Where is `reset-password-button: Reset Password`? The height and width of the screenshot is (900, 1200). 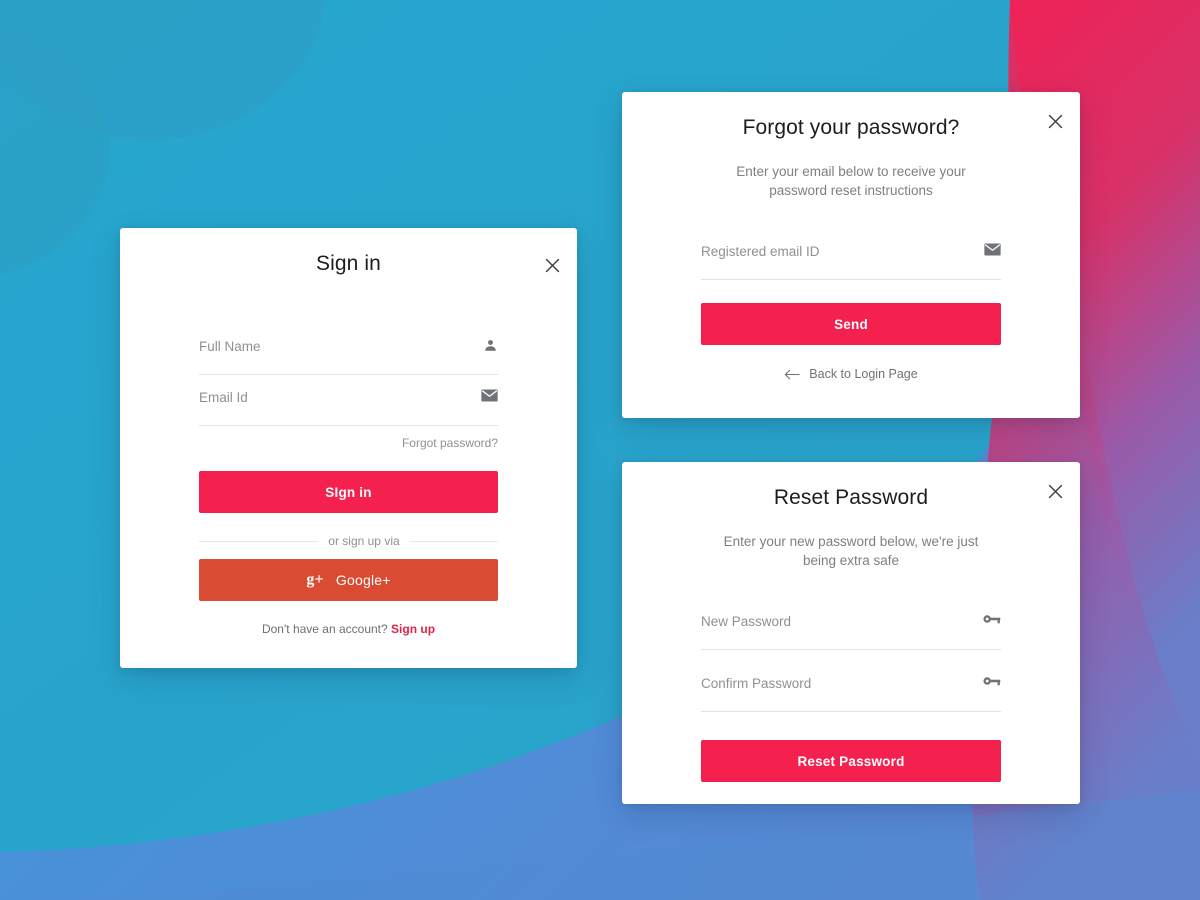 reset-password-button: Reset Password is located at coordinates (851, 761).